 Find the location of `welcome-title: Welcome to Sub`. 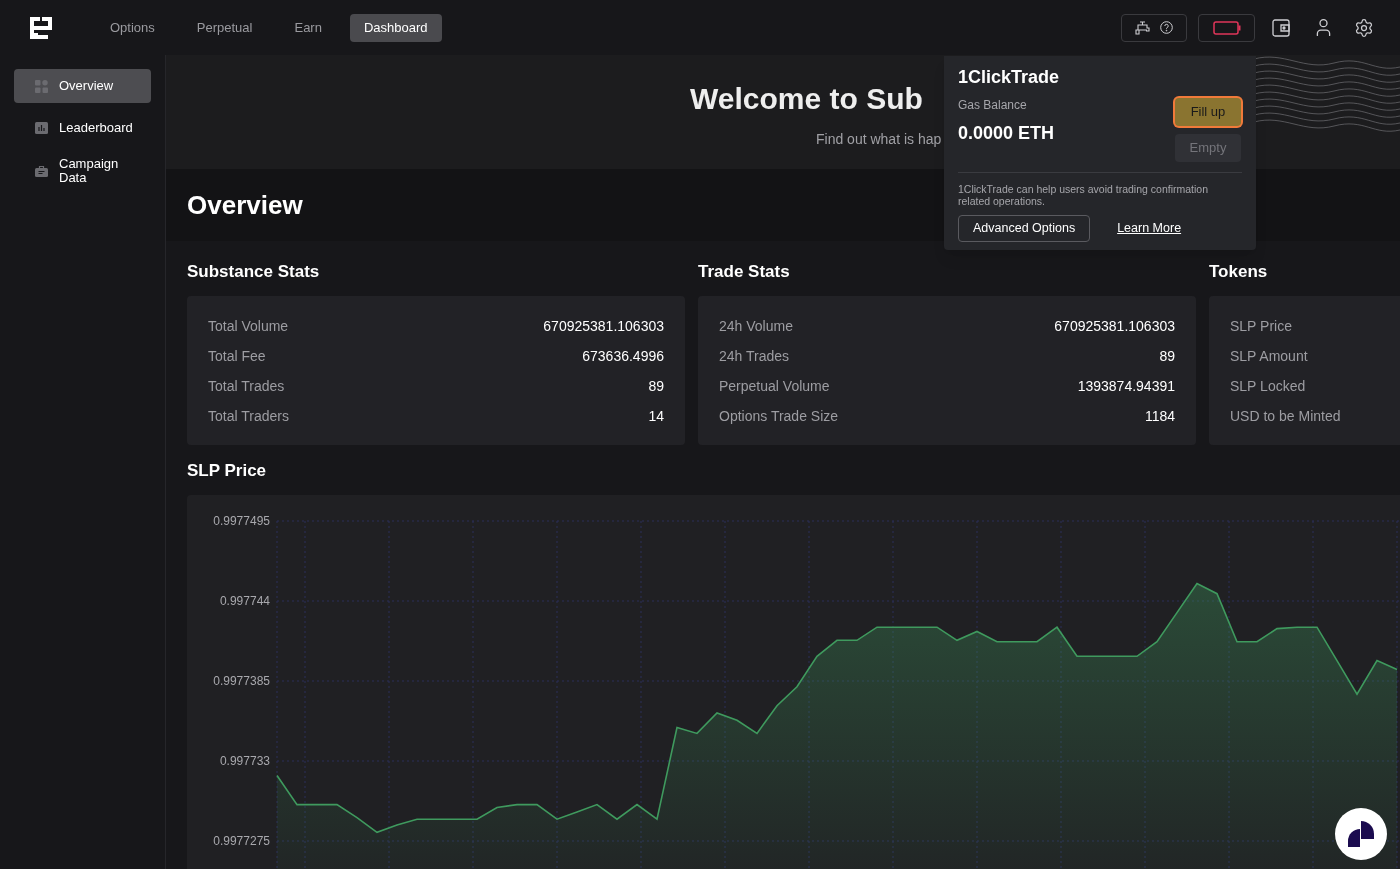

welcome-title: Welcome to Sub is located at coordinates (806, 99).